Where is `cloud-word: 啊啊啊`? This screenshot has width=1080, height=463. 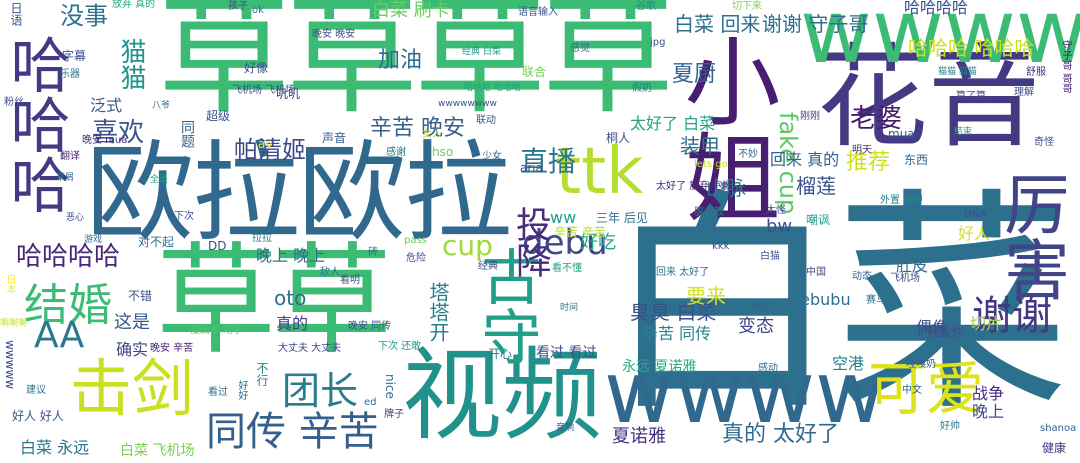 cloud-word: 啊啊啊 is located at coordinates (14, 324).